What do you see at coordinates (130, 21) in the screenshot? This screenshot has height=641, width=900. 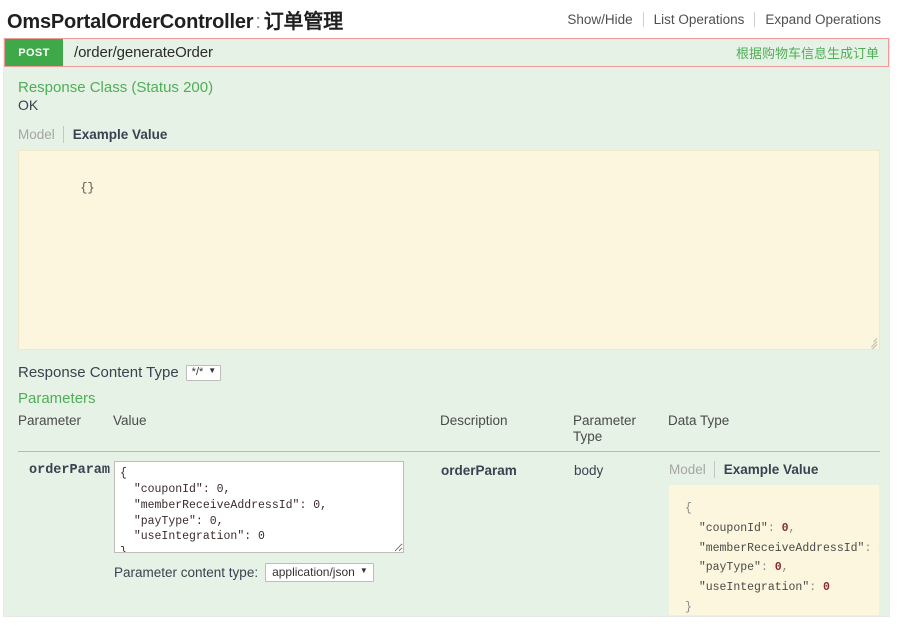 I see `controller-name: OmsPortalOrderController` at bounding box center [130, 21].